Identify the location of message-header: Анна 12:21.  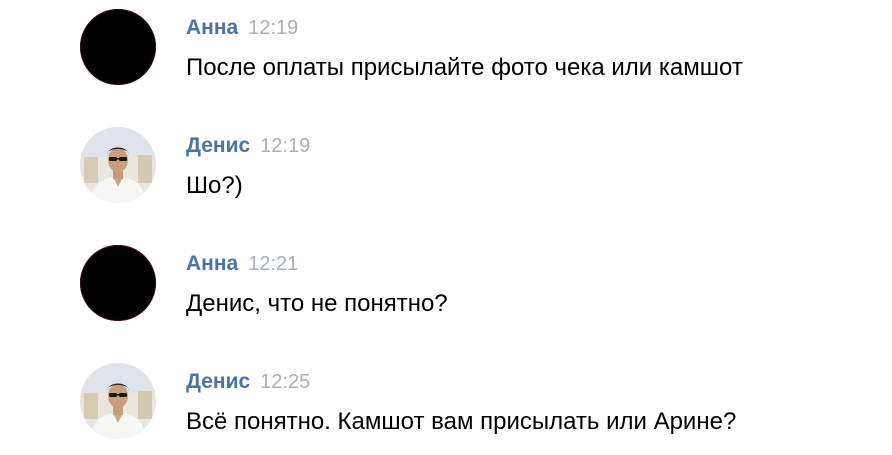
(242, 266).